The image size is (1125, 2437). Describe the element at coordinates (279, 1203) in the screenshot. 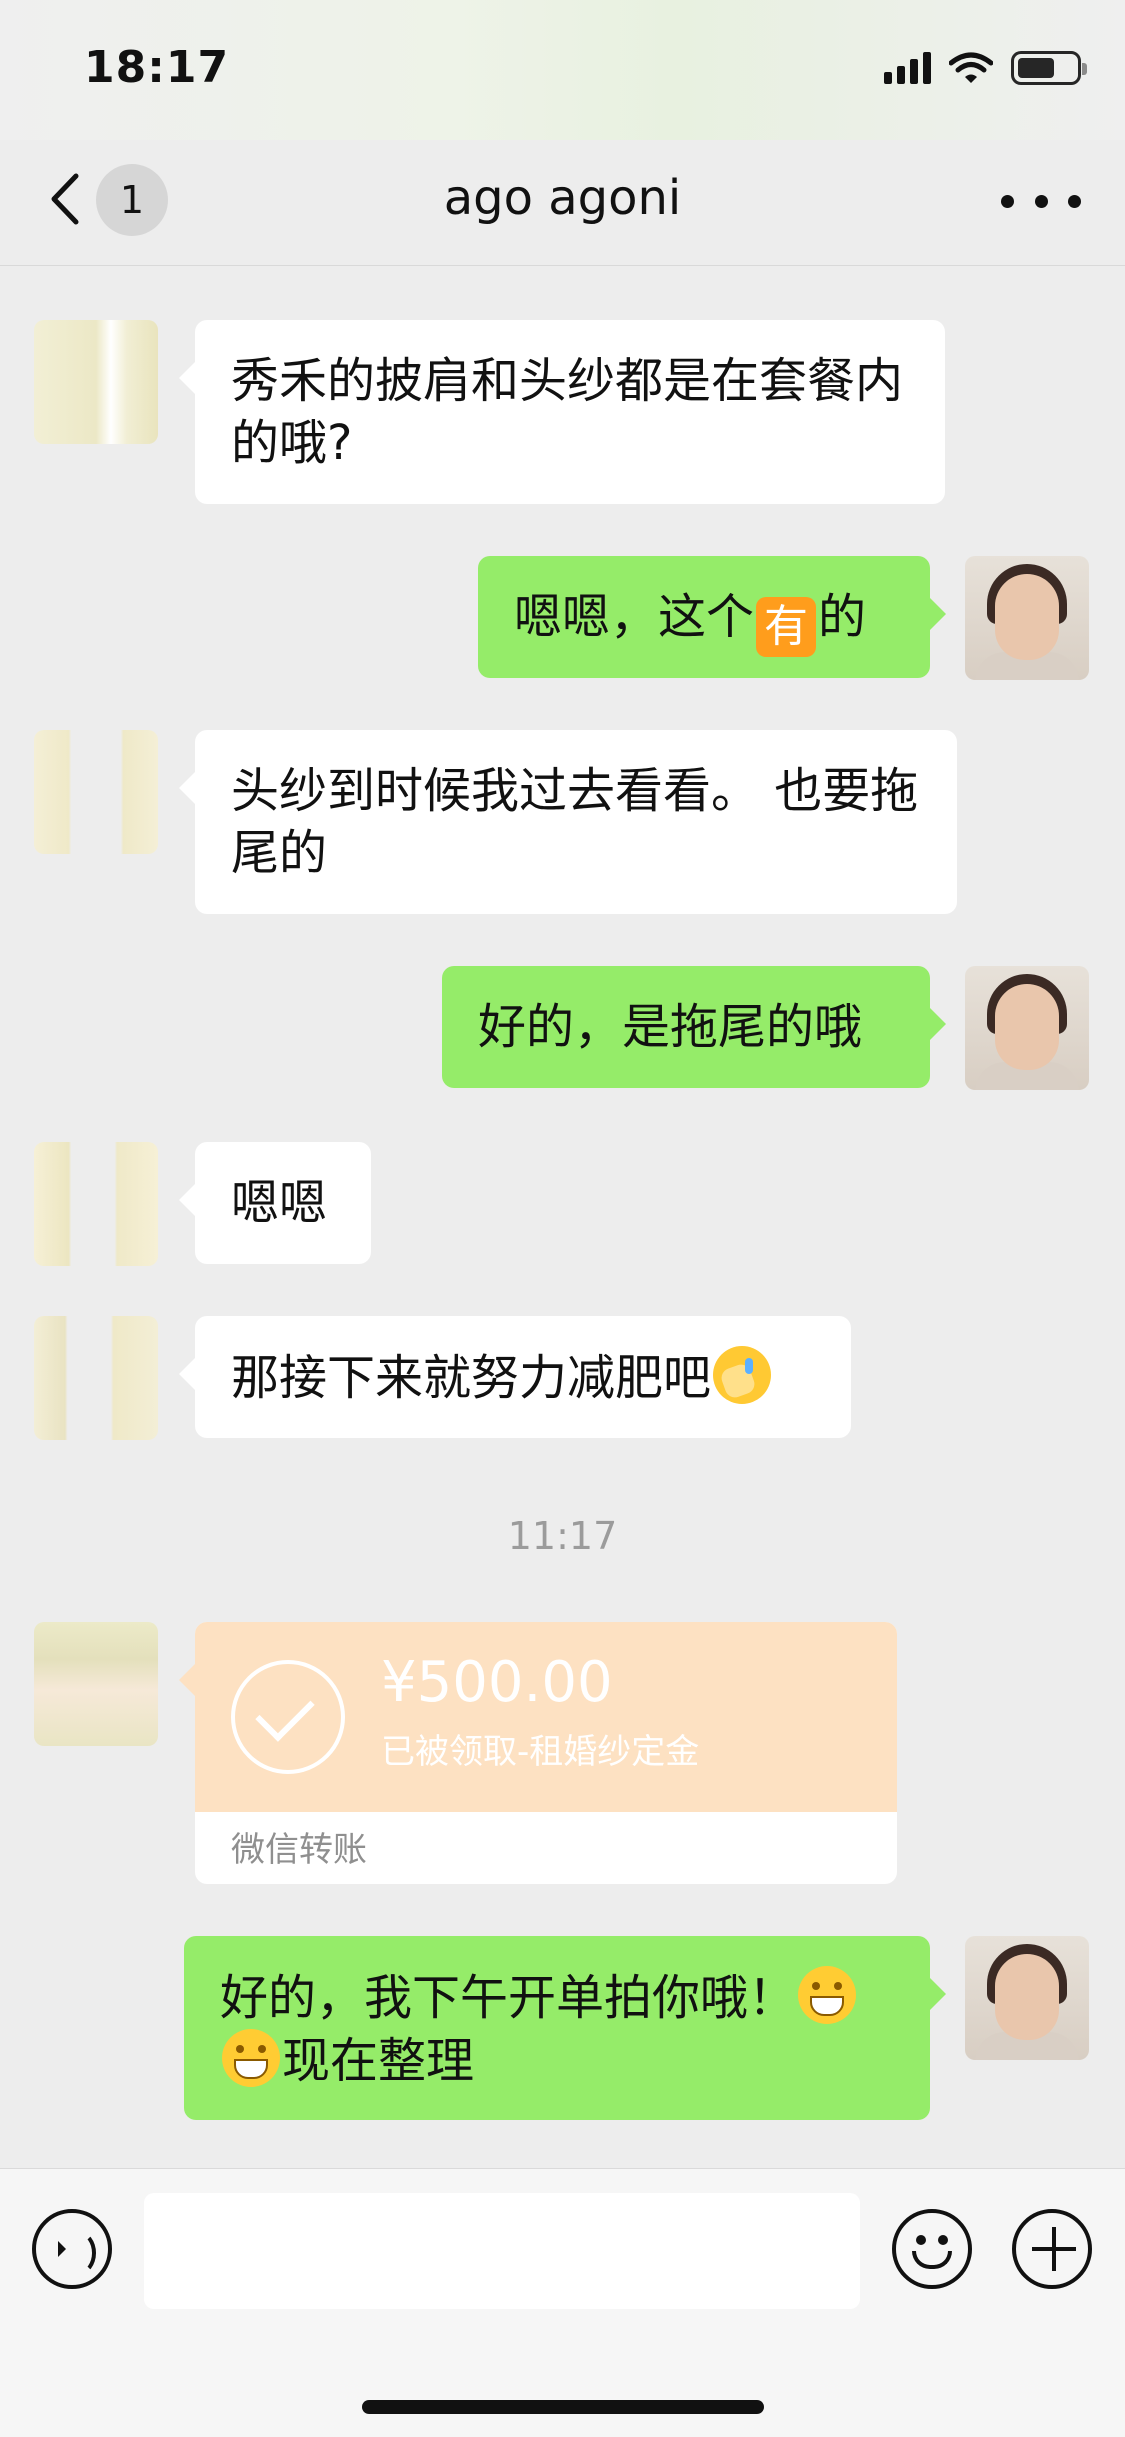

I see `message-text: 嗯嗯` at that location.